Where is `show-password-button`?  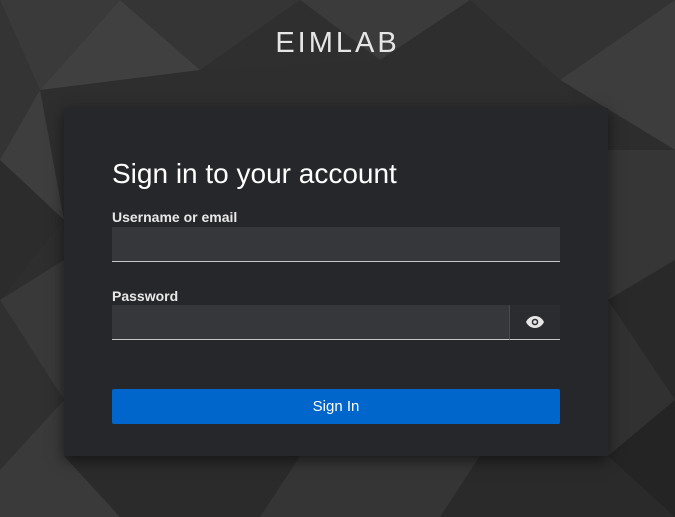
show-password-button is located at coordinates (534, 322).